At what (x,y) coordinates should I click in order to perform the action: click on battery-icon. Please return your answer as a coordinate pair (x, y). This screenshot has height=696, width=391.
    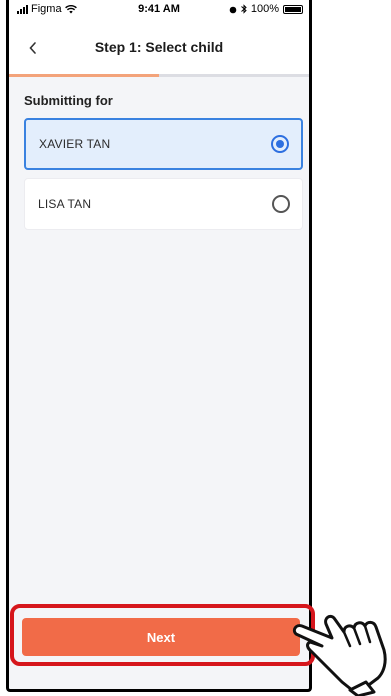
    Looking at the image, I should click on (293, 9).